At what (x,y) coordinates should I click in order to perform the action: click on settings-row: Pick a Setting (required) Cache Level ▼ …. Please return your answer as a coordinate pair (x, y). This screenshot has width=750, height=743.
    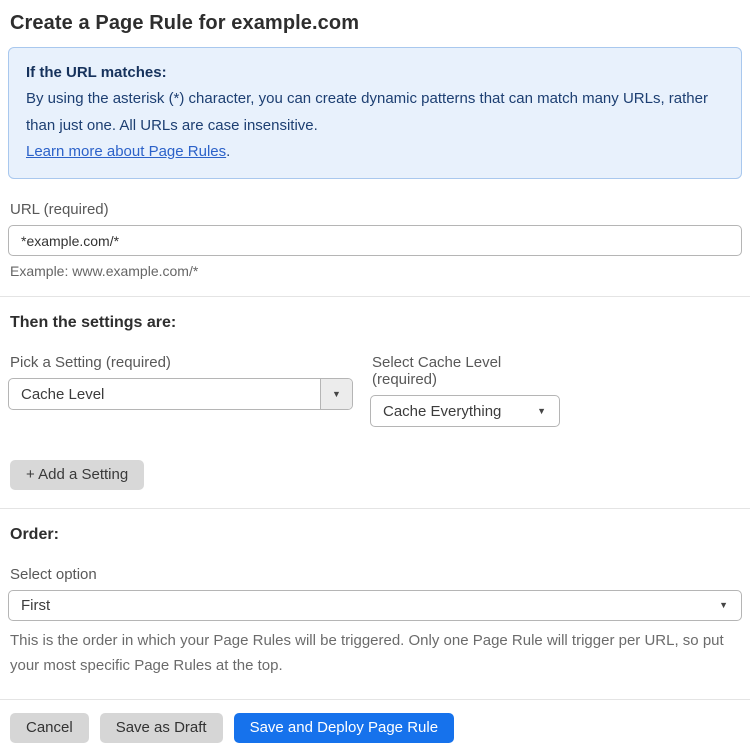
    Looking at the image, I should click on (375, 379).